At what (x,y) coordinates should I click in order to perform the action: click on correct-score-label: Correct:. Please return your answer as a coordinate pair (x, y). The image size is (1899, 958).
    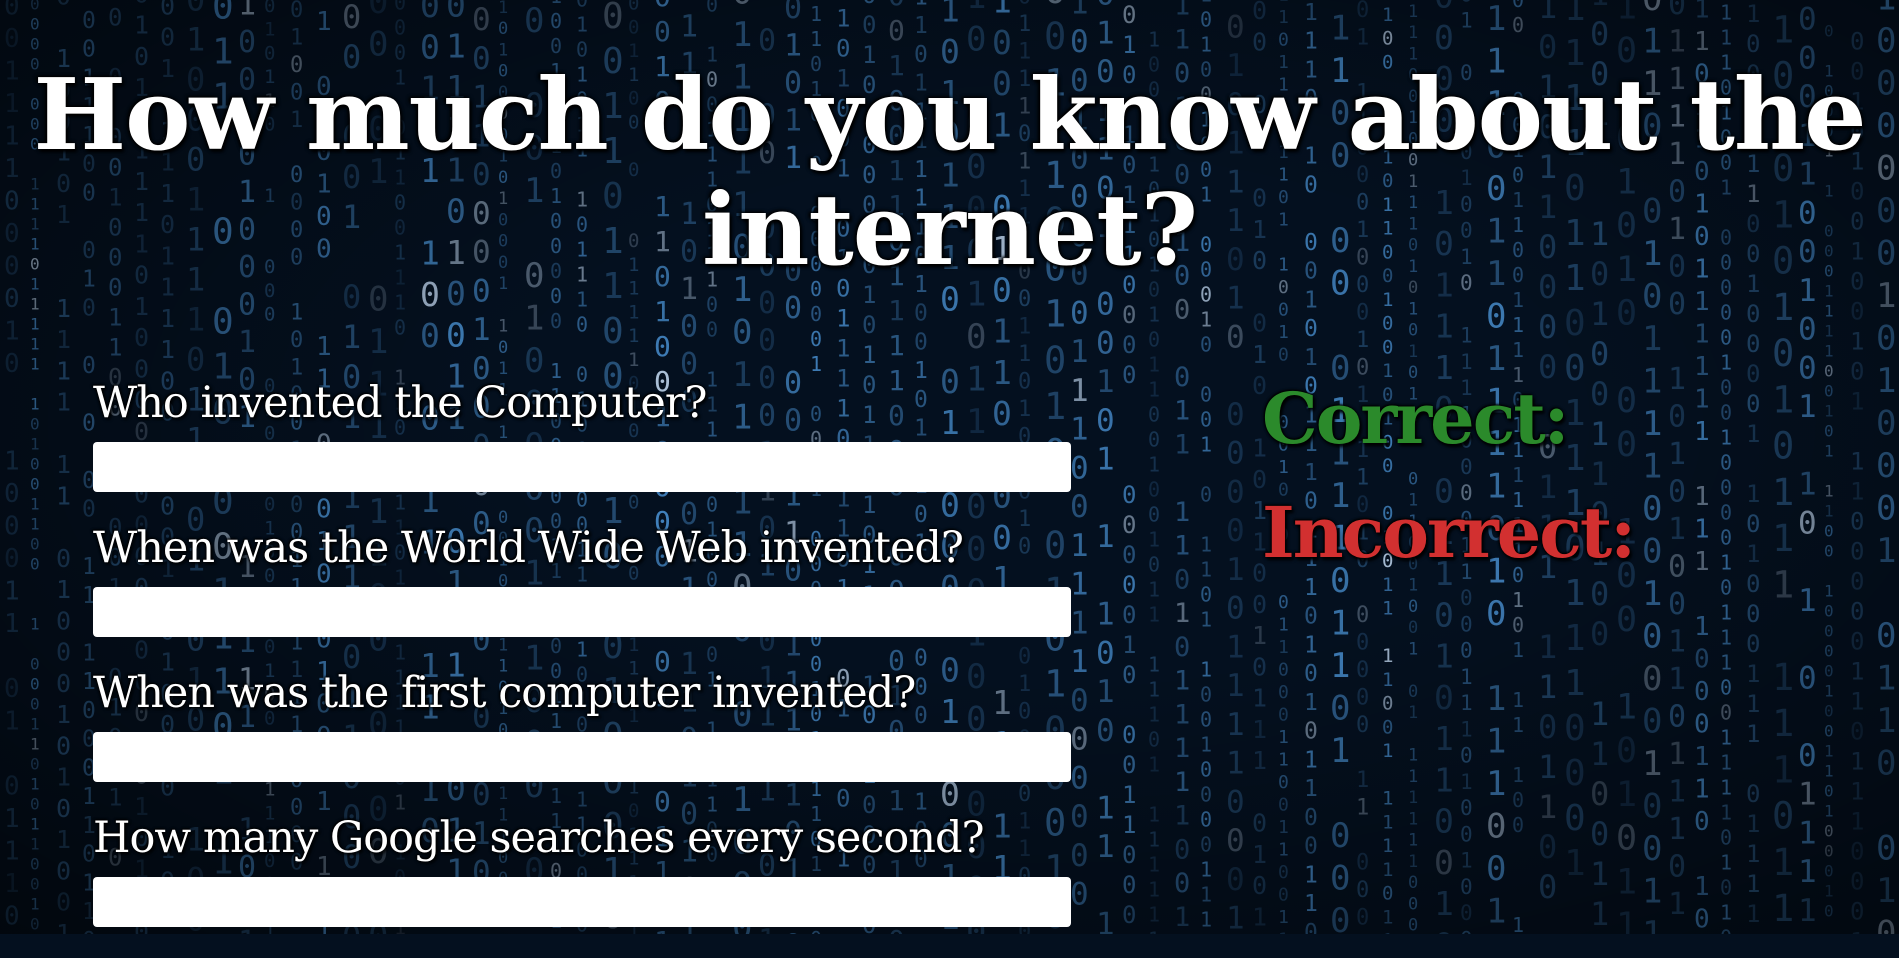
    Looking at the image, I should click on (1448, 419).